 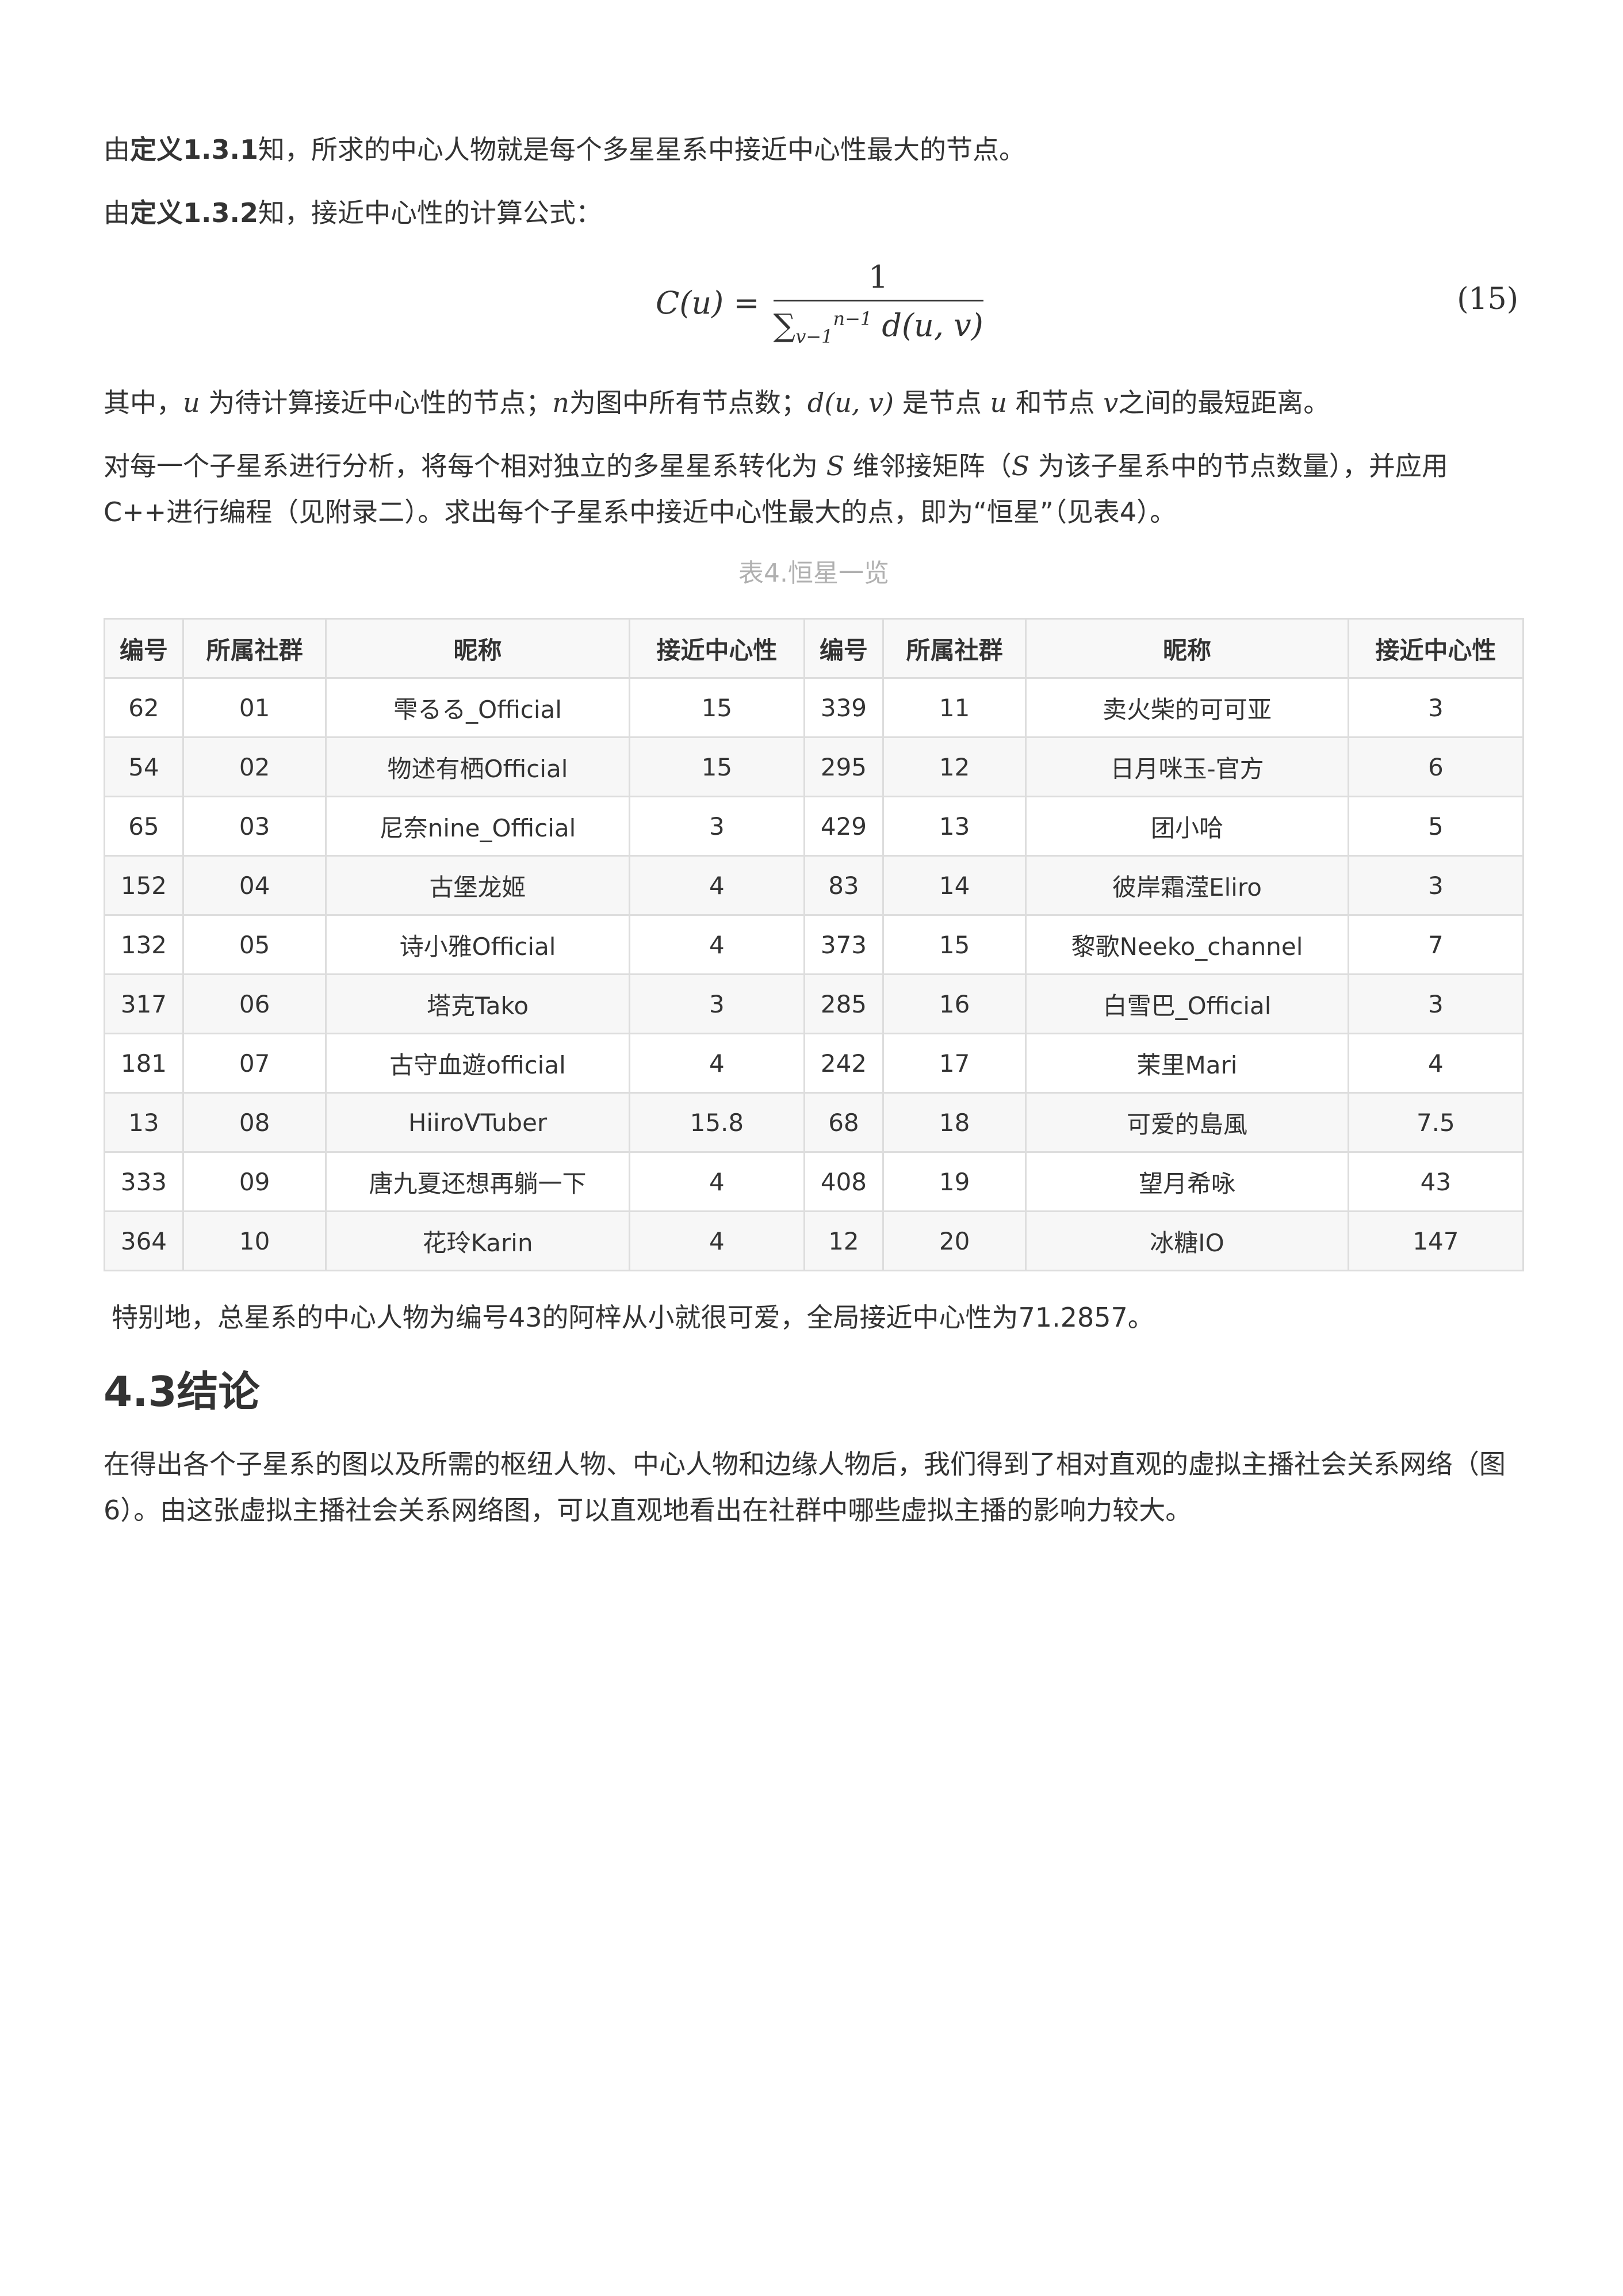 I want to click on table-cell: 83, so click(x=843, y=885).